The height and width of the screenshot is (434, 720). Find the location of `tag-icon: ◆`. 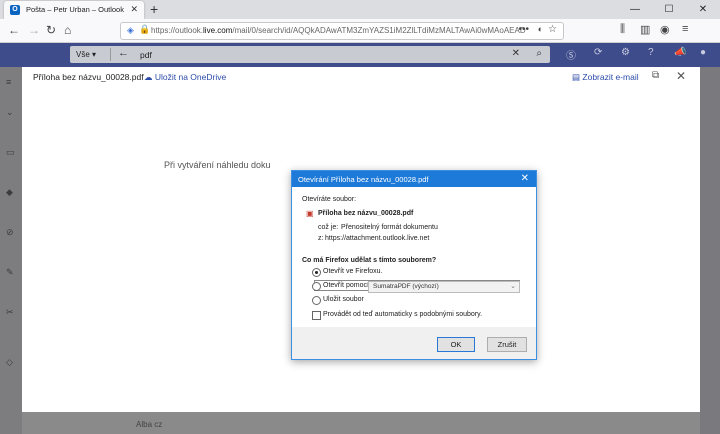

tag-icon: ◆ is located at coordinates (9, 192).